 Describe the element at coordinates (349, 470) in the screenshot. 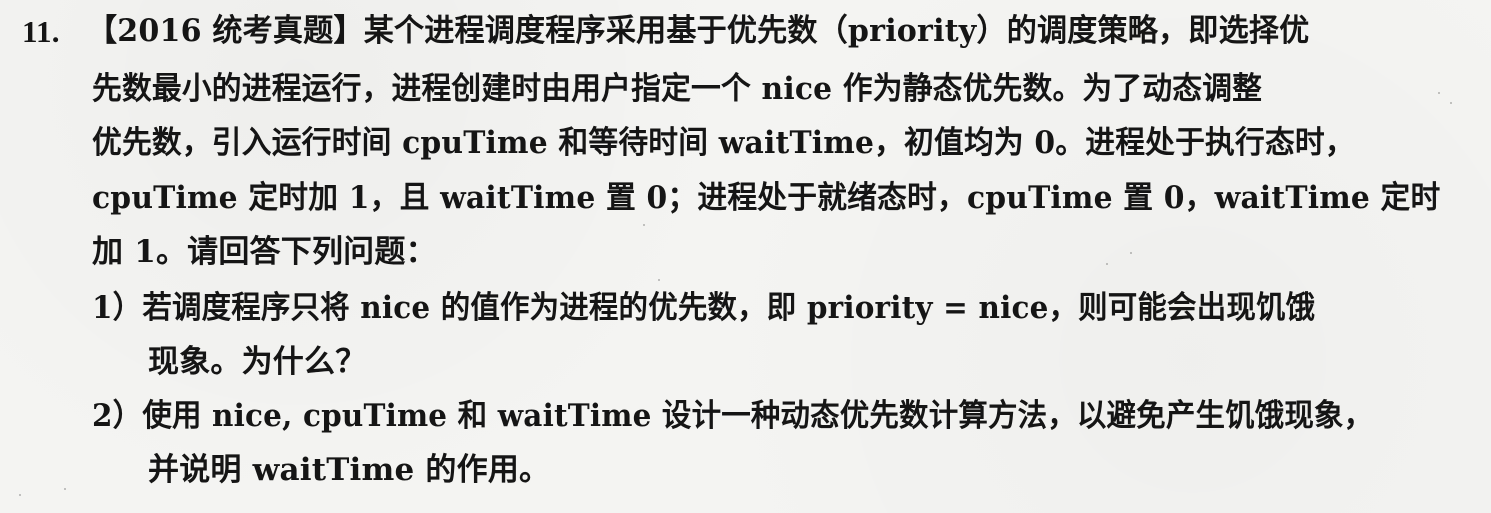

I see `subquestion-2-line-2: 并说明 waitTime 的作用。` at that location.